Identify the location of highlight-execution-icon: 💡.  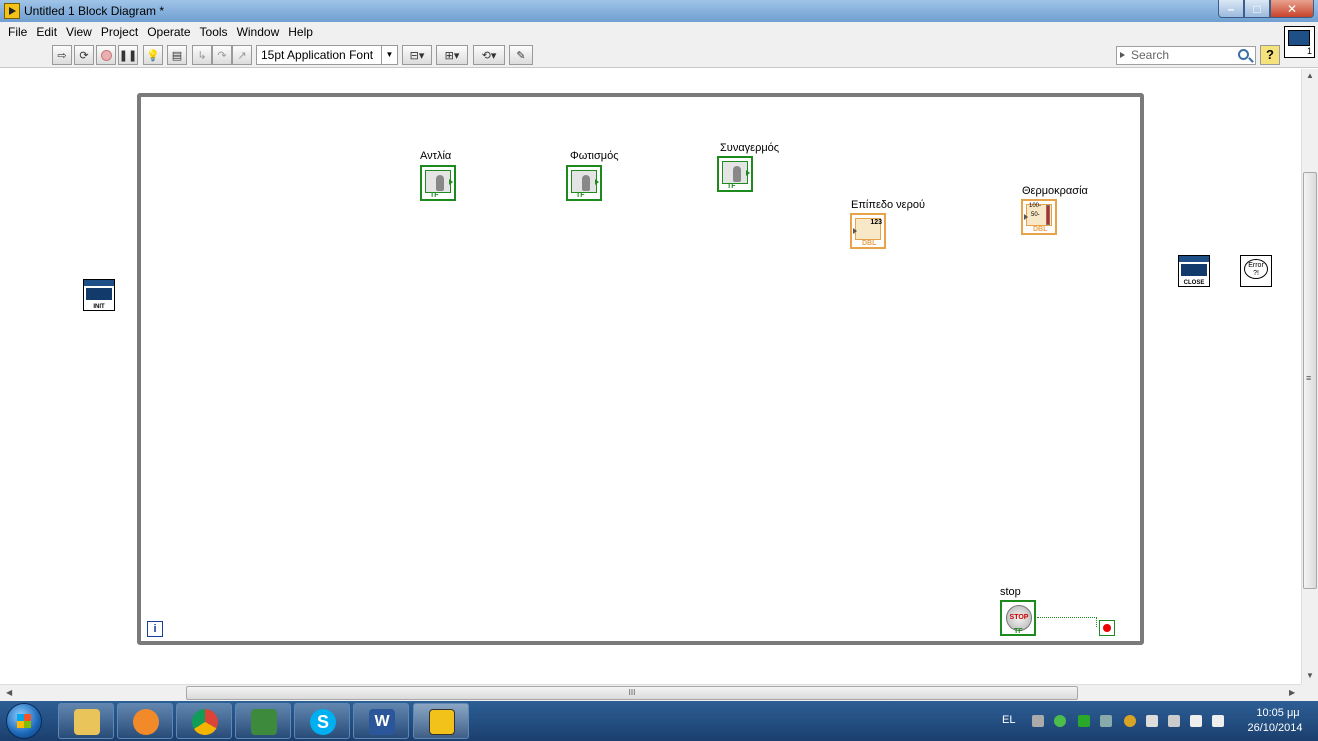
(153, 55).